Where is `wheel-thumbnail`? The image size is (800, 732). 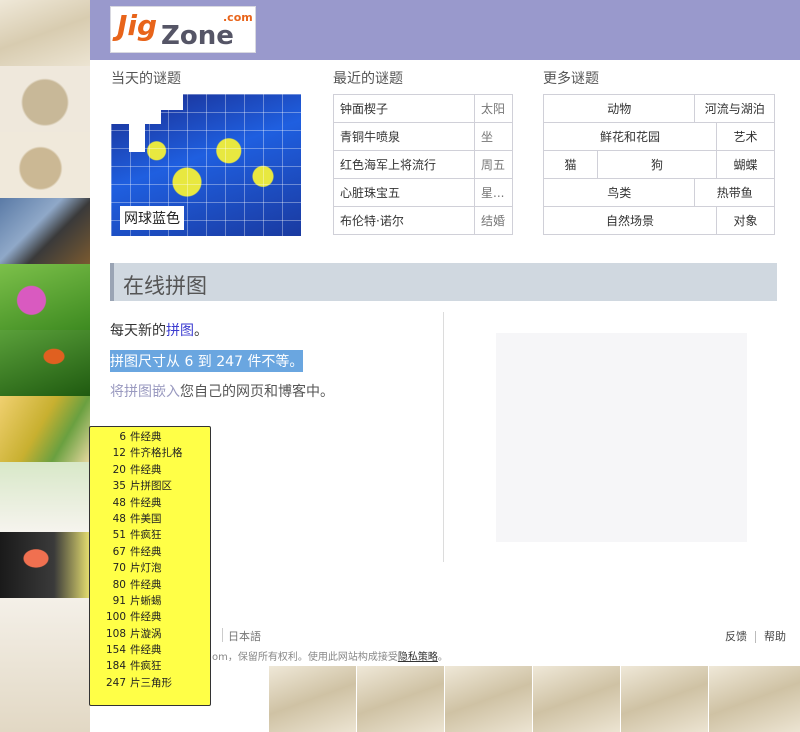 wheel-thumbnail is located at coordinates (488, 699).